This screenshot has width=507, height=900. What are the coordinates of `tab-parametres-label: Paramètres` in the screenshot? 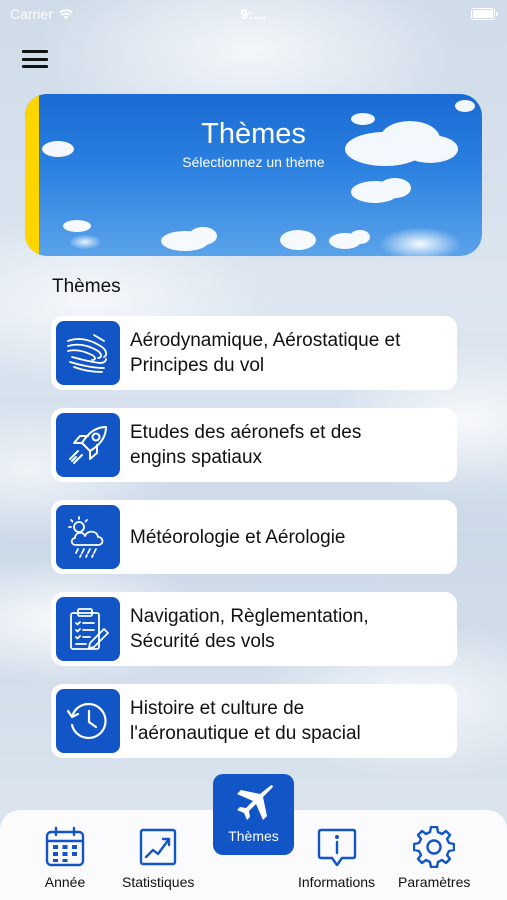 It's located at (434, 882).